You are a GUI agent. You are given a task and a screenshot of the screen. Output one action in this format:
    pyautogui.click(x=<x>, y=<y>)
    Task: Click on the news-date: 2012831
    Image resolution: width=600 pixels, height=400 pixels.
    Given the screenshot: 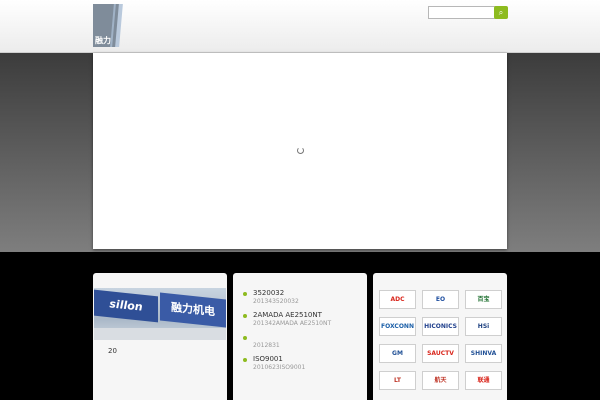 What is the action you would take?
    pyautogui.click(x=266, y=345)
    